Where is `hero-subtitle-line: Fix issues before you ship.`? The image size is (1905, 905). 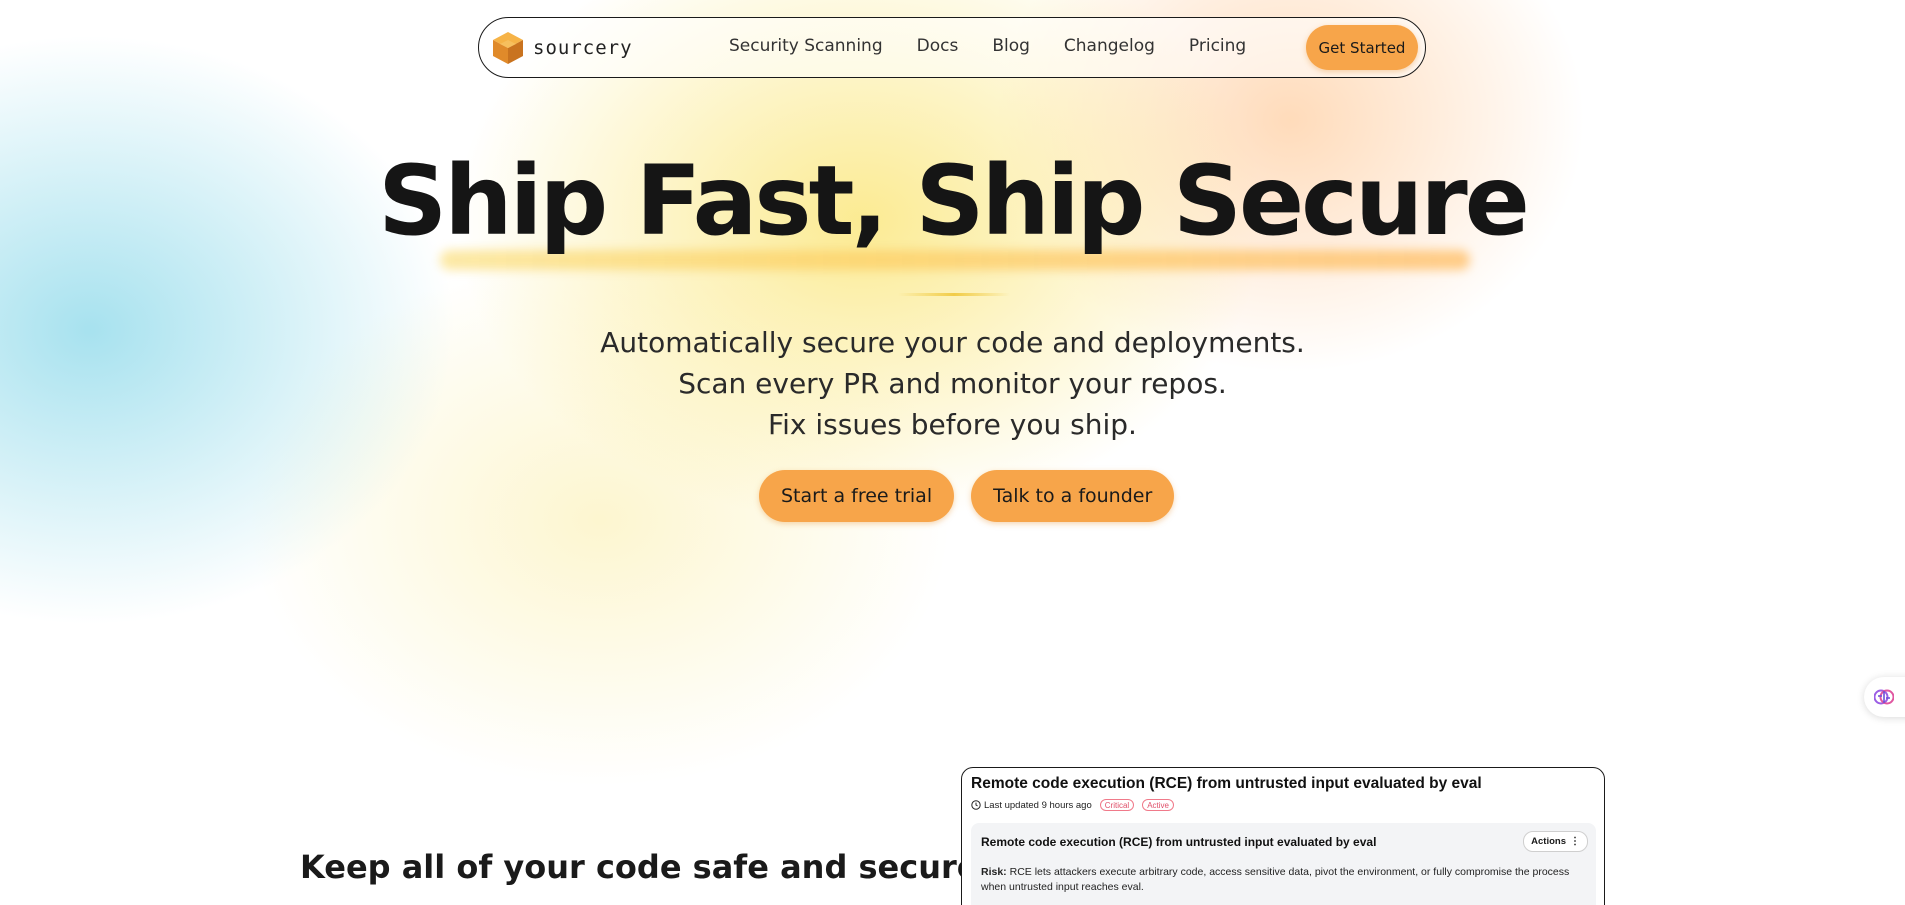 hero-subtitle-line: Fix issues before you ship. is located at coordinates (952, 424).